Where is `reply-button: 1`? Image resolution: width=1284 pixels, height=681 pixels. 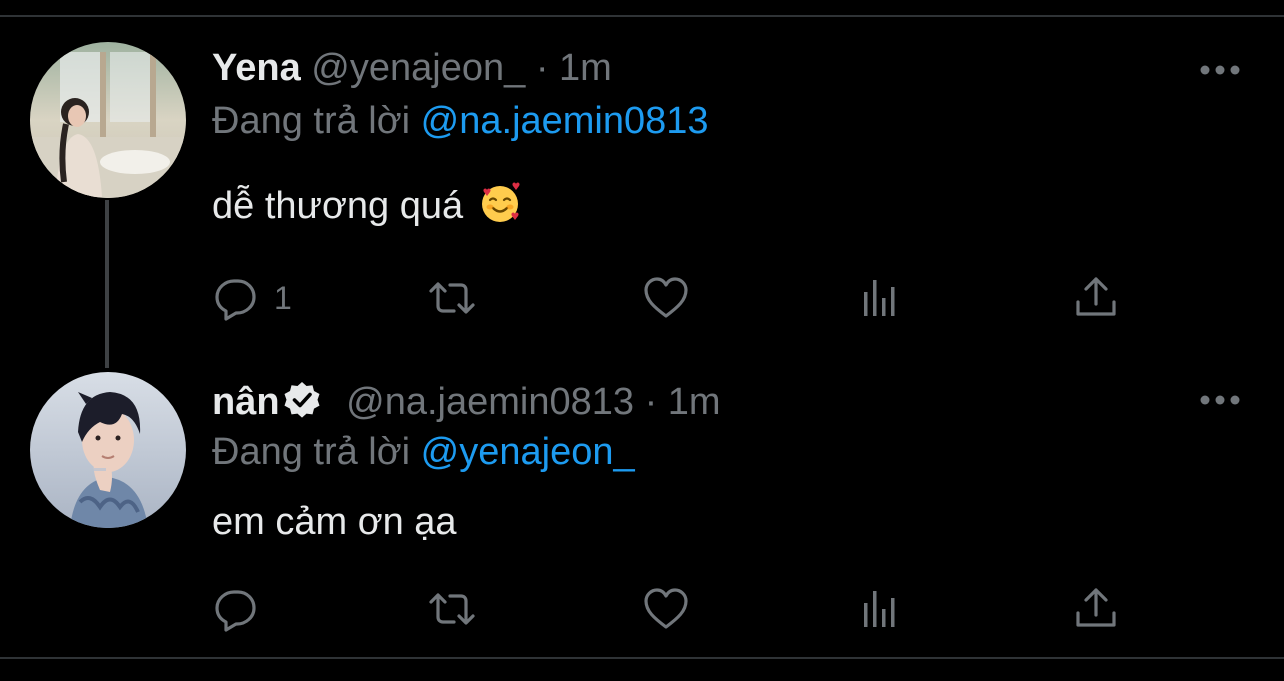 reply-button: 1 is located at coordinates (252, 298).